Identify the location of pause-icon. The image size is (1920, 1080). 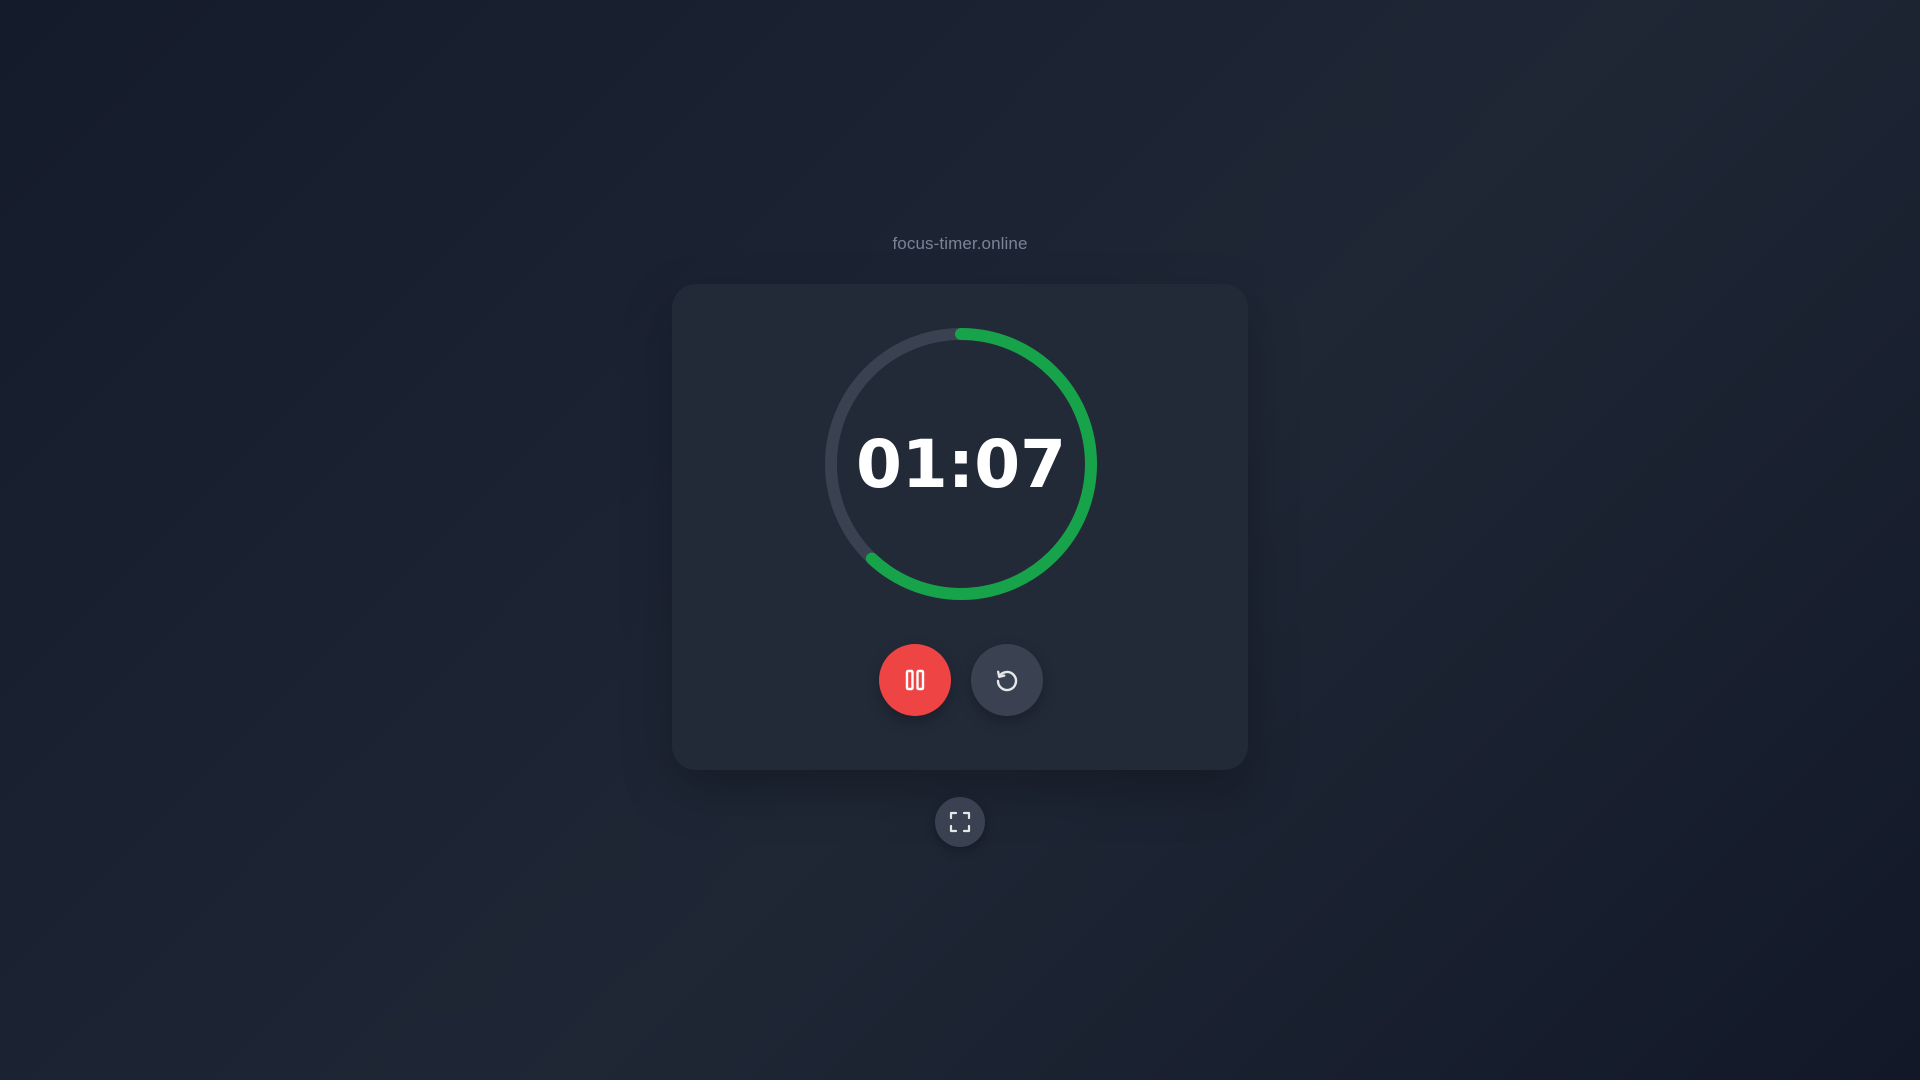
(915, 680).